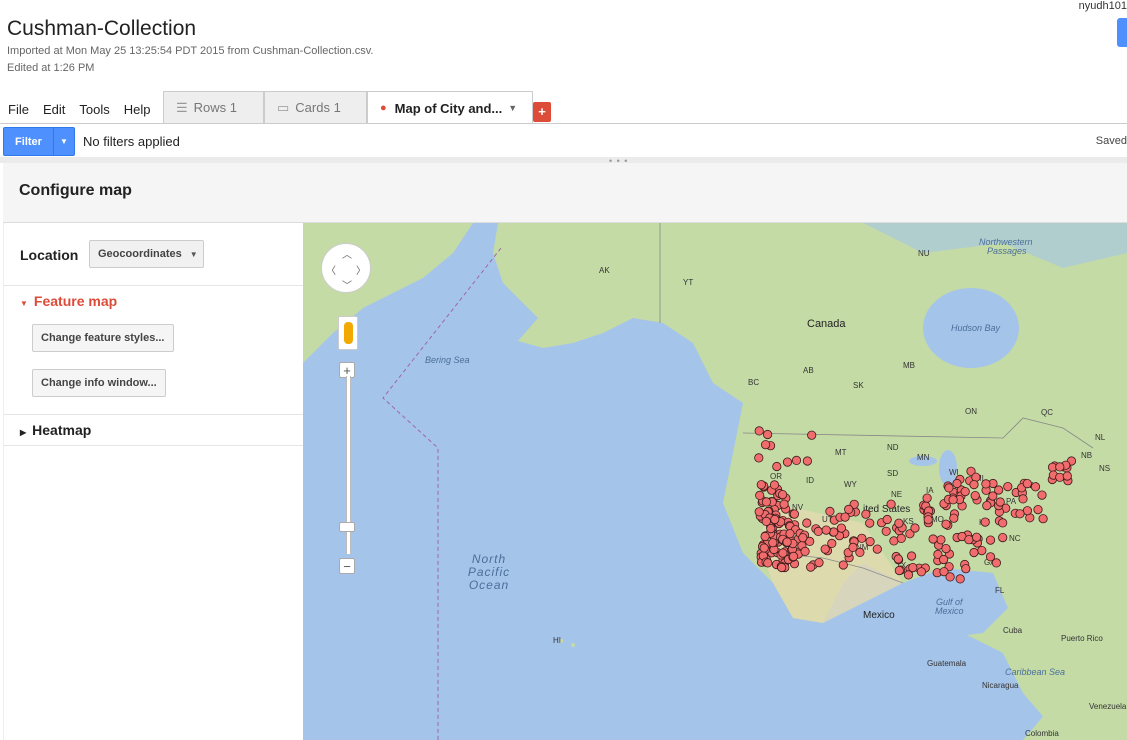  What do you see at coordinates (39, 141) in the screenshot?
I see `filter-button: Filter ▼` at bounding box center [39, 141].